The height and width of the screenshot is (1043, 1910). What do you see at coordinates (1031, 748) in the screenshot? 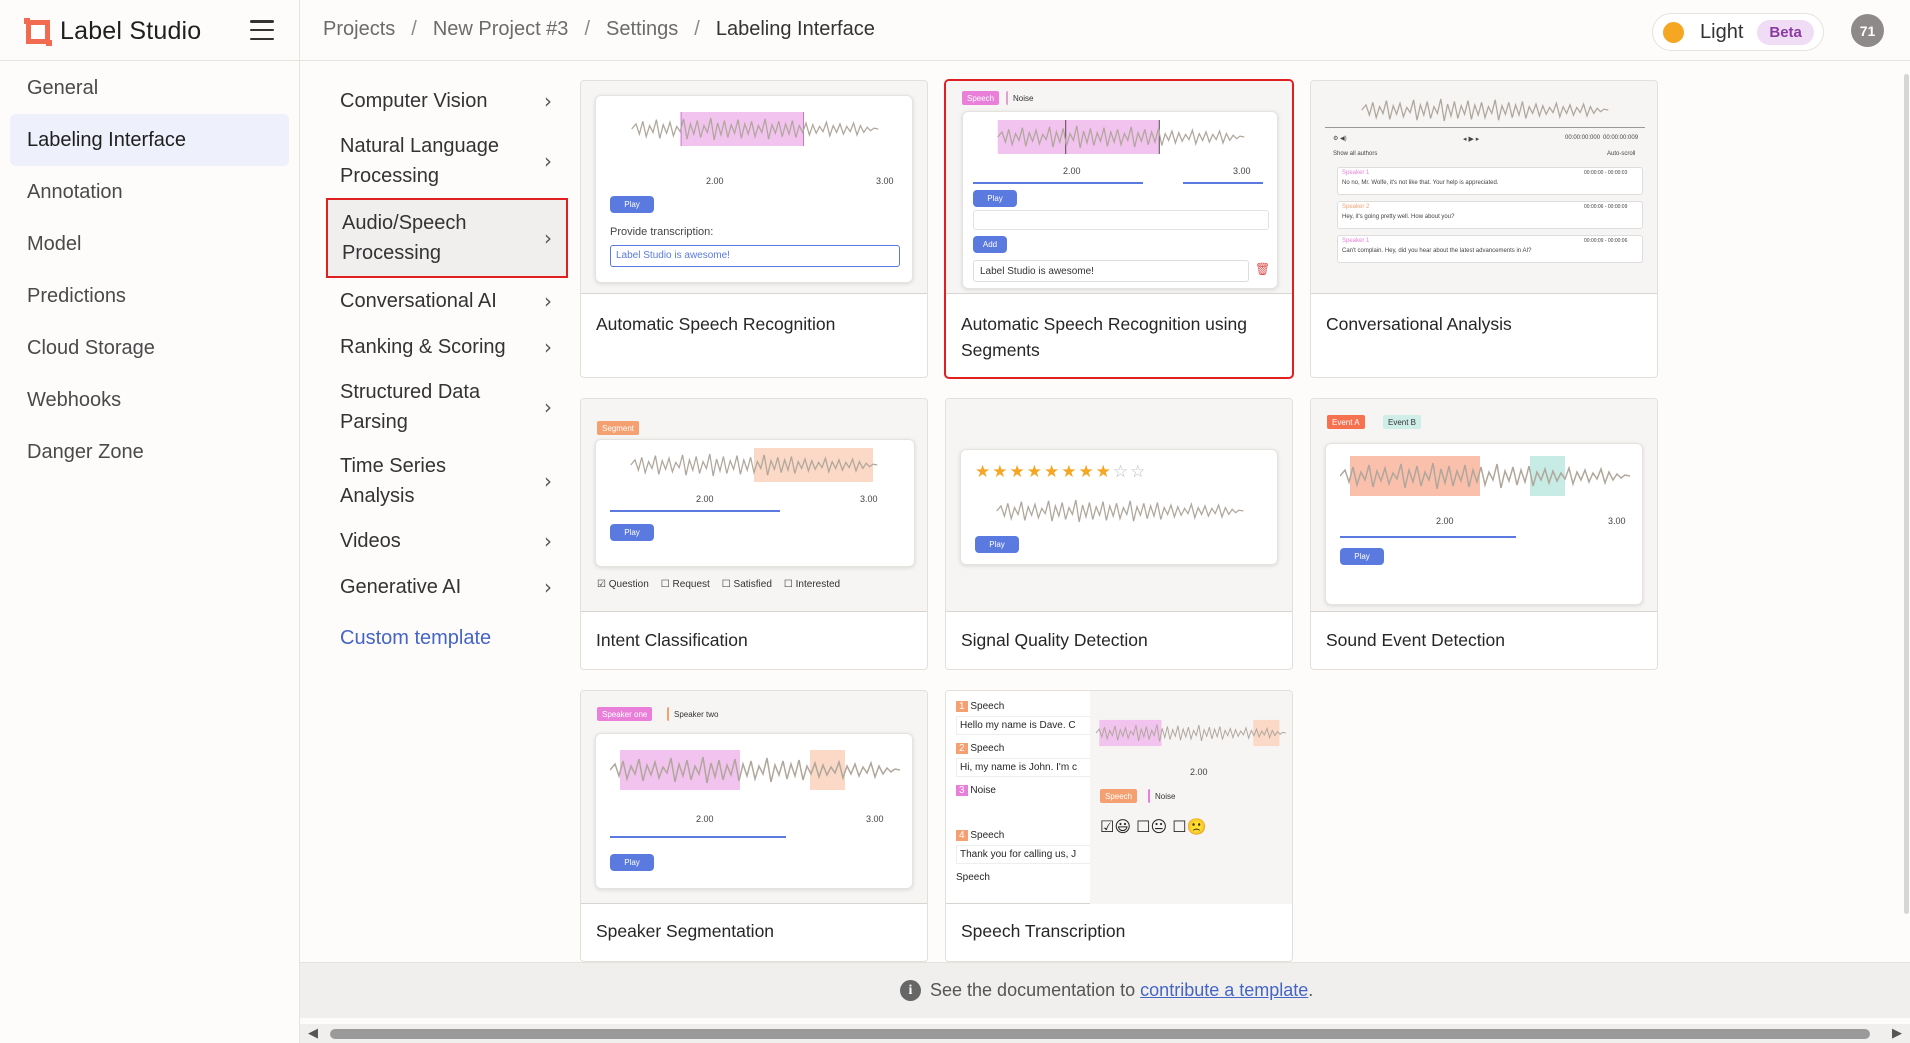
I see `segment-item: 2 Speech` at bounding box center [1031, 748].